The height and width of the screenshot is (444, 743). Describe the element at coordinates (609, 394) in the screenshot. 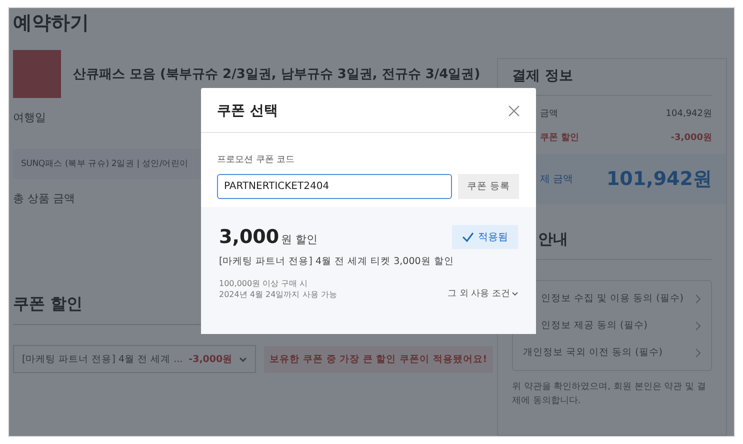

I see `terms-note: 위 약관을 확인하였으며, 회원 본인은 약관 및 결제에 동의합니다.` at that location.